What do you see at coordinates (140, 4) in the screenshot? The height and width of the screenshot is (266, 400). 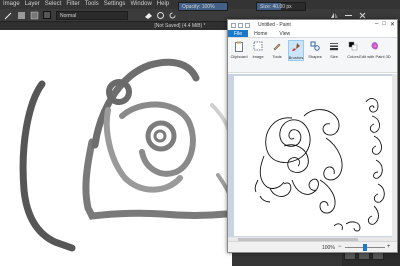 I see `menu-window: Window` at bounding box center [140, 4].